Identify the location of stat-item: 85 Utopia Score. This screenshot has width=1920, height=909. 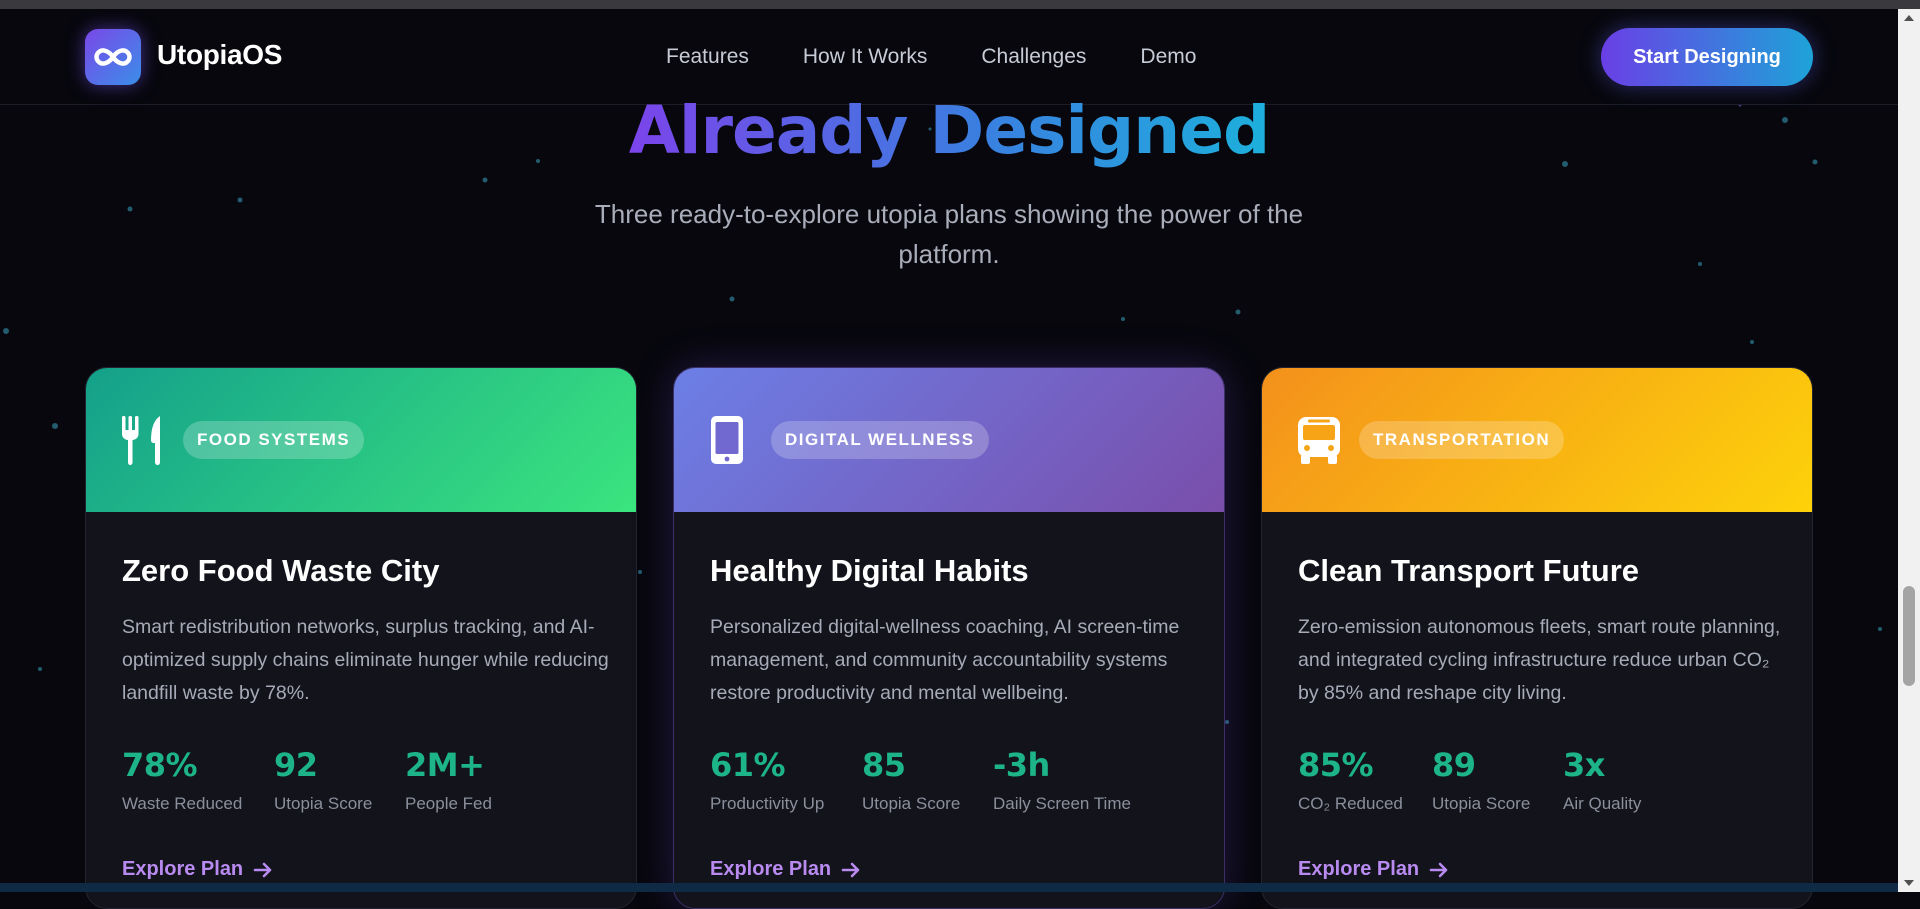
(912, 780).